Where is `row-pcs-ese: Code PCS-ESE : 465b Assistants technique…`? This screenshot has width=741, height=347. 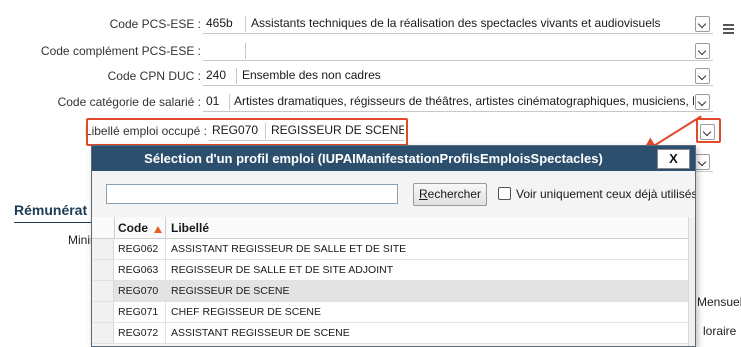
row-pcs-ese: Code PCS-ESE : 465b Assistants technique… is located at coordinates (370, 25).